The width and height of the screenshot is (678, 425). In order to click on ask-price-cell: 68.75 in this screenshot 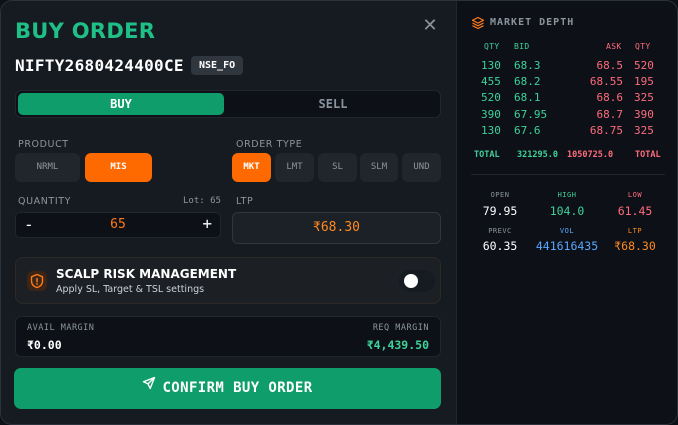, I will do `click(606, 130)`.